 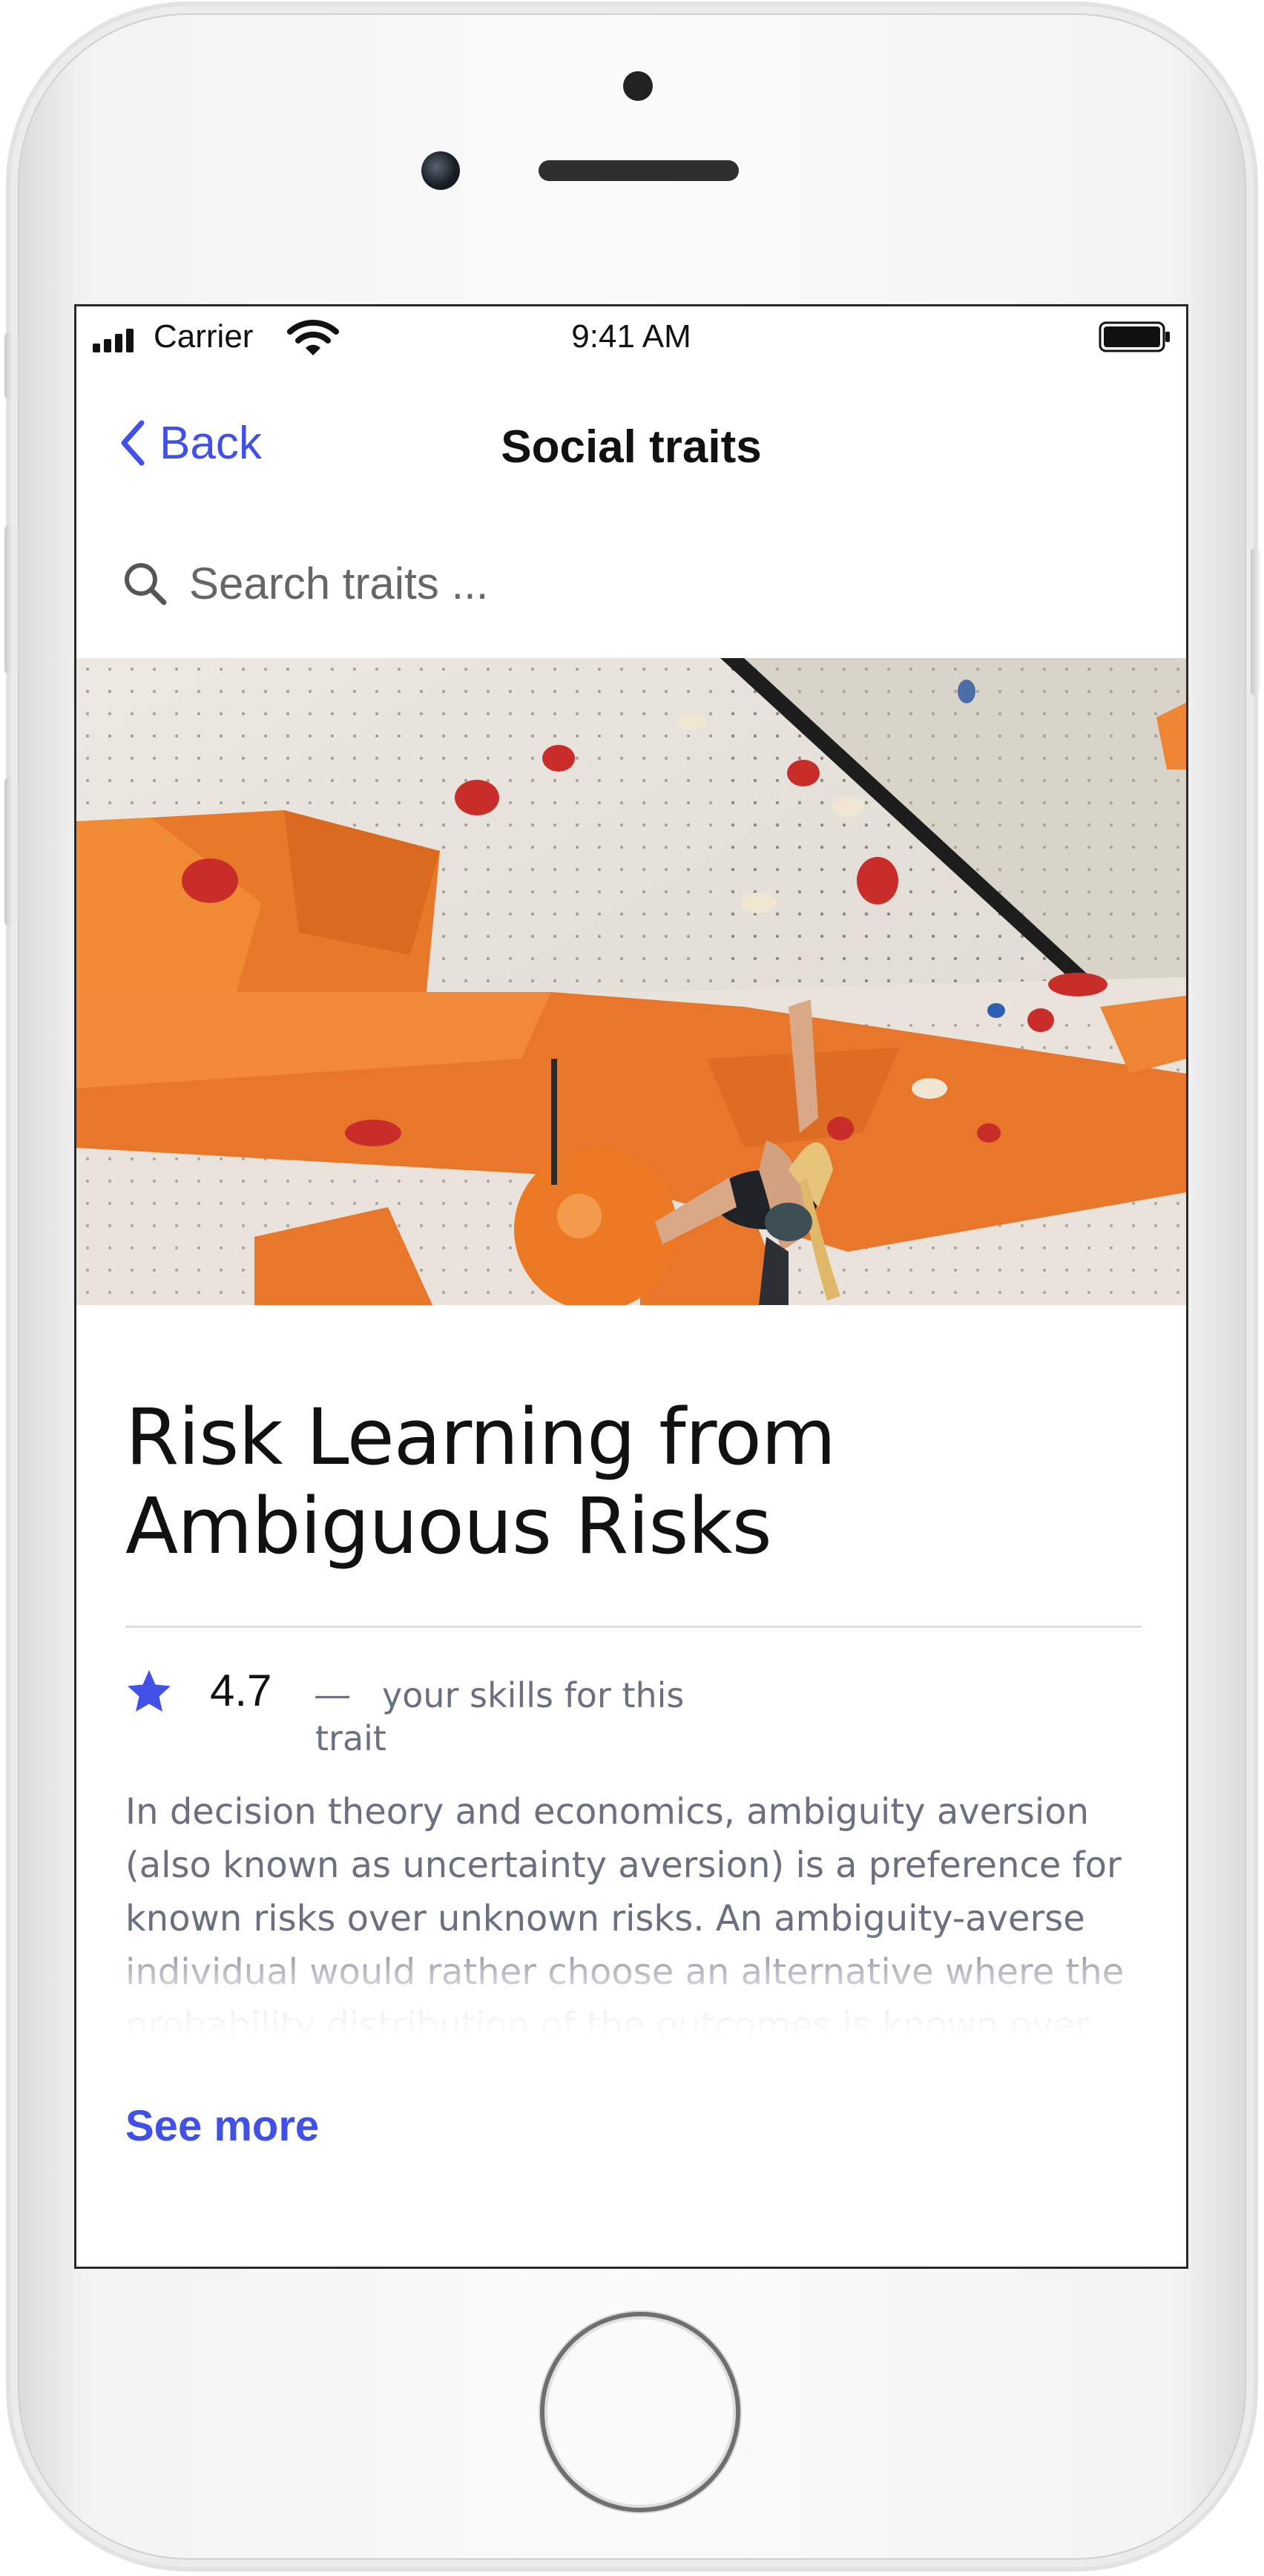 What do you see at coordinates (634, 1627) in the screenshot?
I see `divider` at bounding box center [634, 1627].